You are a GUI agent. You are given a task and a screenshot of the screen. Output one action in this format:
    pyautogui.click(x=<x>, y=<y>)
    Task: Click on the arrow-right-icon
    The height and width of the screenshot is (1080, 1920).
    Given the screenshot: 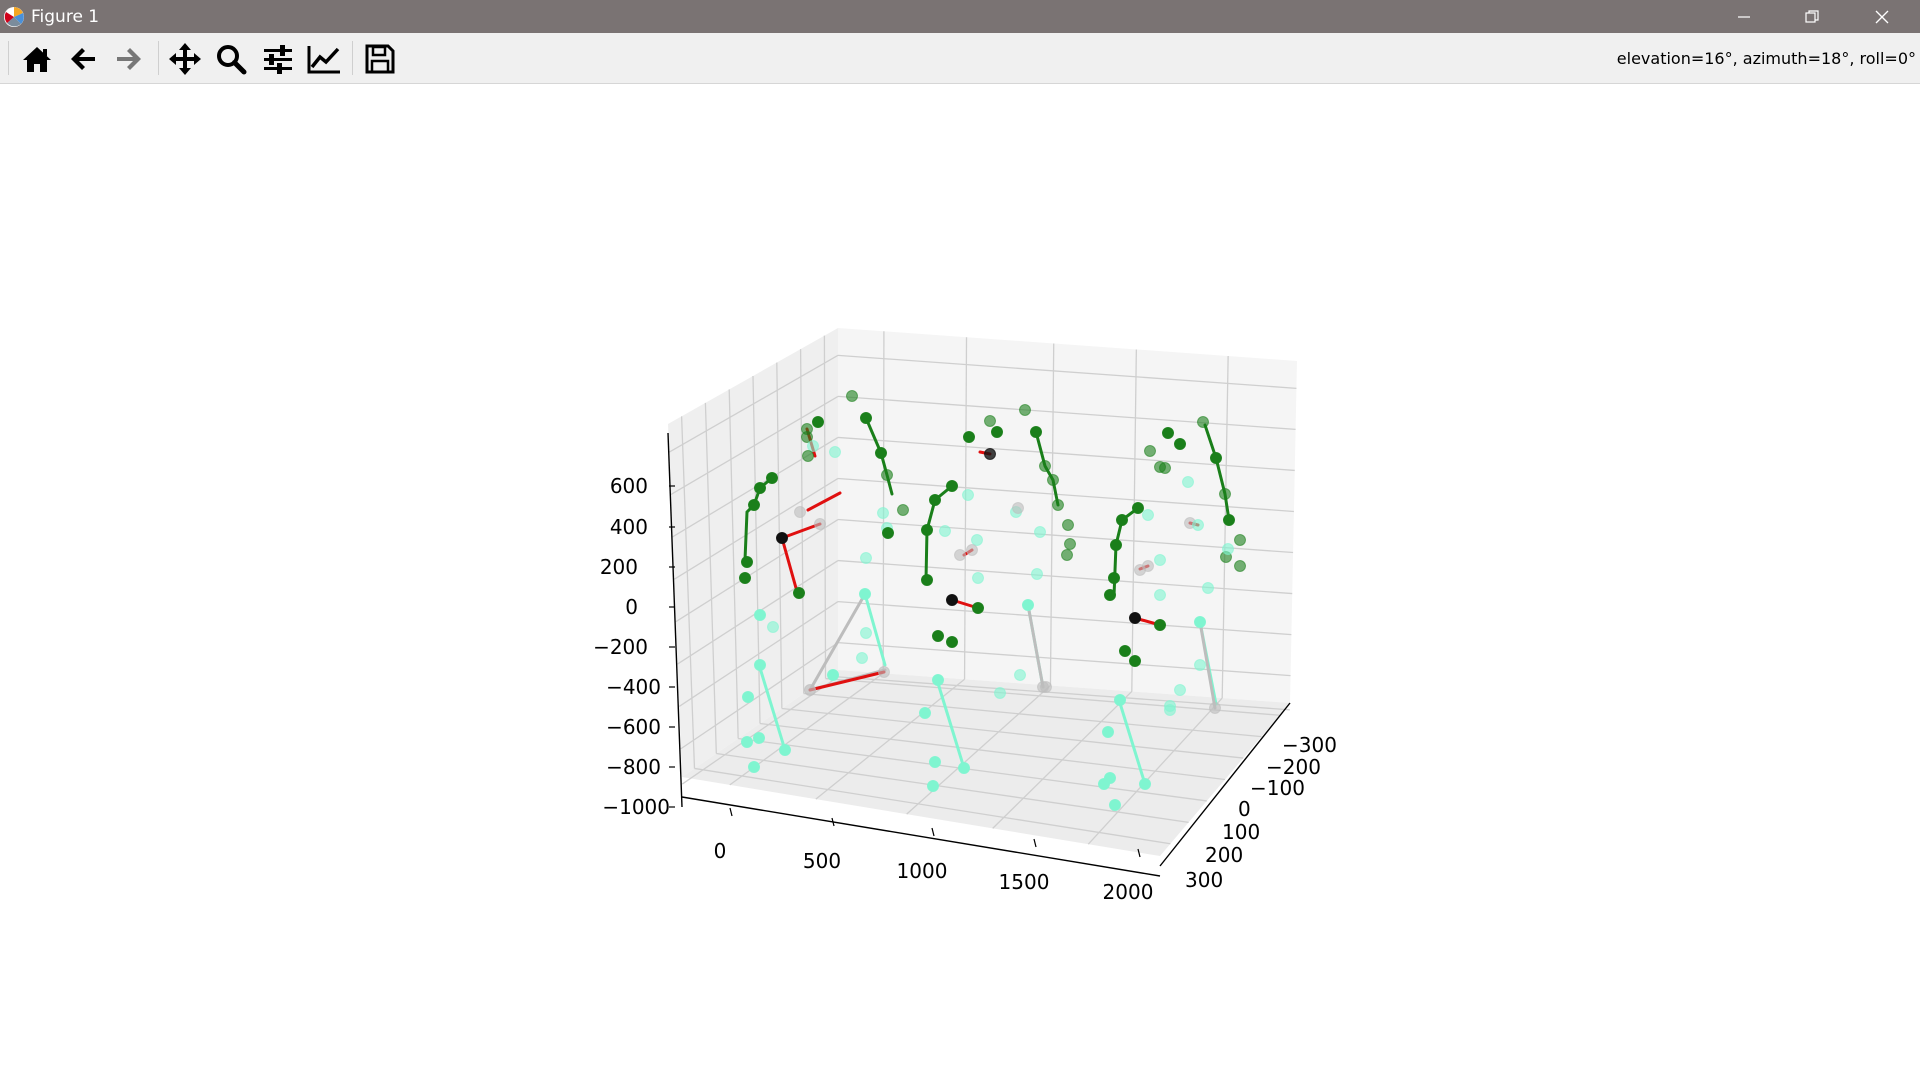 What is the action you would take?
    pyautogui.click(x=129, y=59)
    